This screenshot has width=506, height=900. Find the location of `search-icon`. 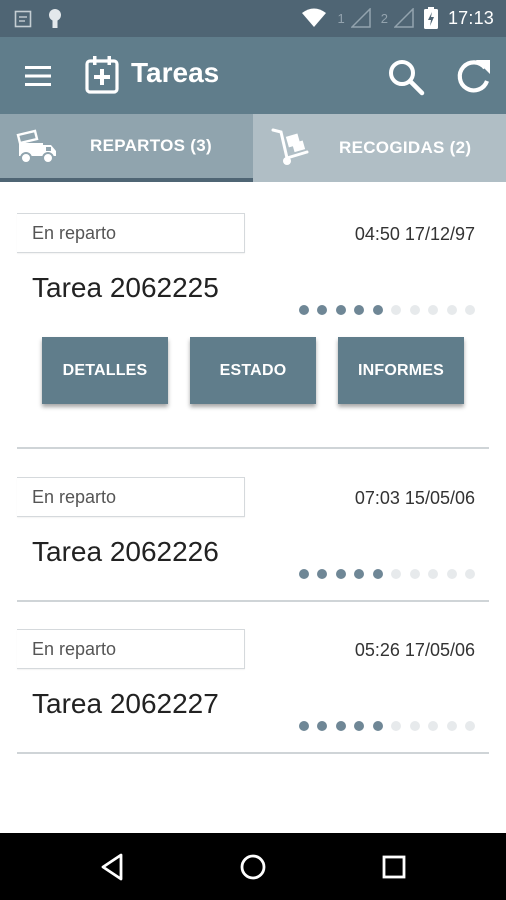

search-icon is located at coordinates (406, 77).